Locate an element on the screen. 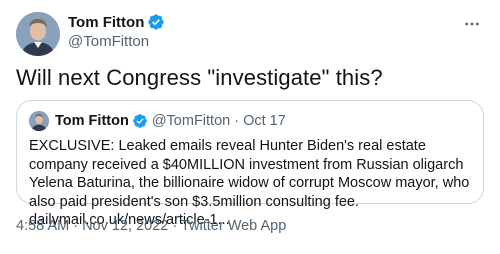 The image size is (500, 254). quote-avatar is located at coordinates (39, 121).